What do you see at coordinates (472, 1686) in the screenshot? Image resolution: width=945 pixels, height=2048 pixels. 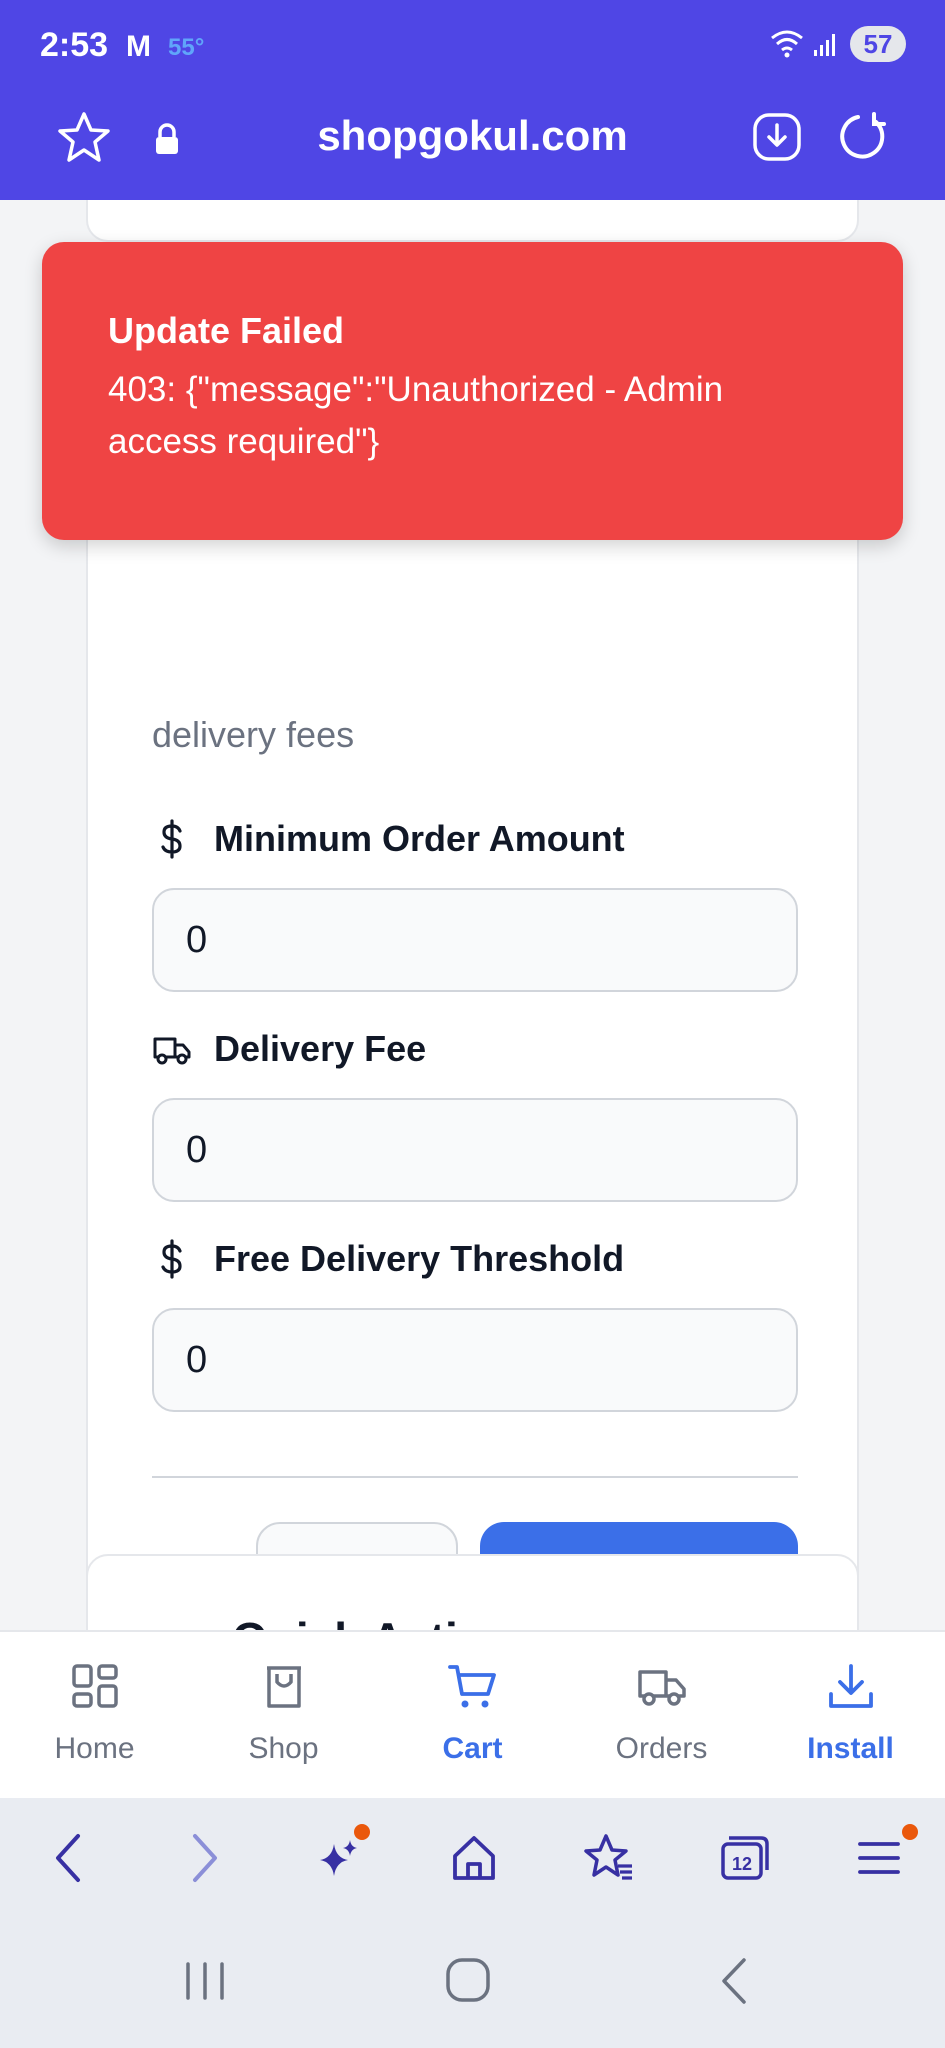 I see `cart-icon` at bounding box center [472, 1686].